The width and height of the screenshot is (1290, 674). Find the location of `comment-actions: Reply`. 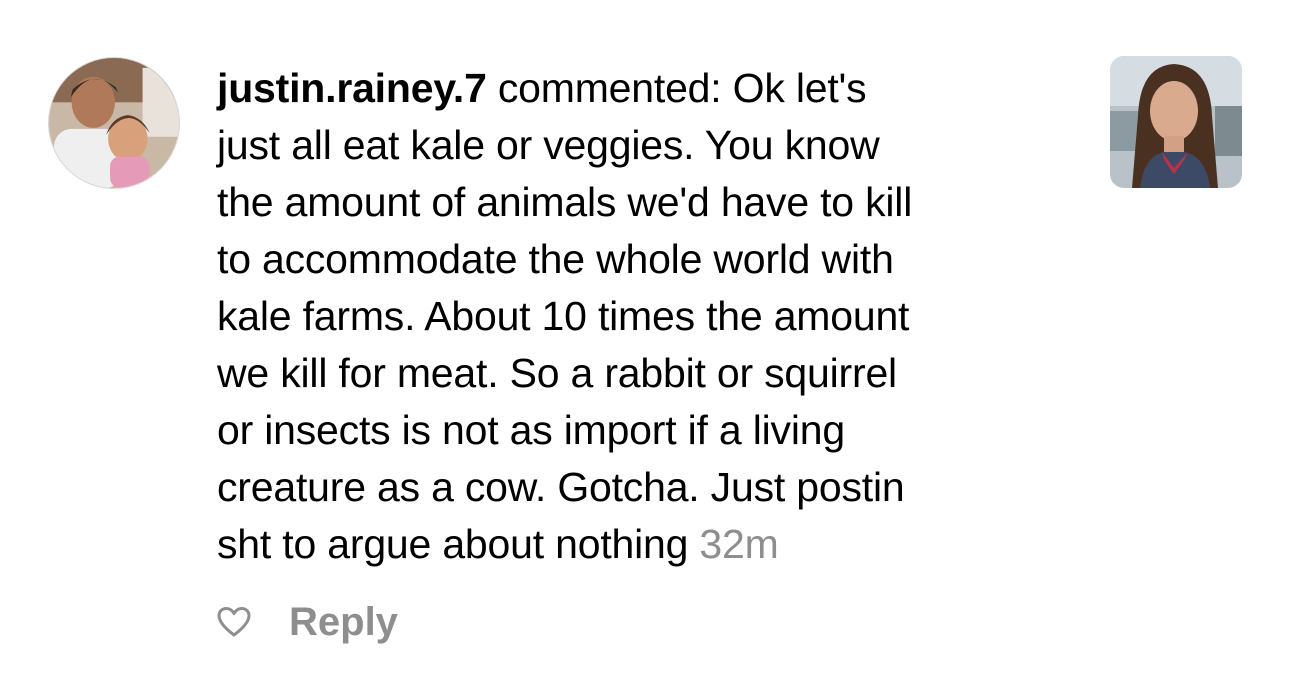

comment-actions: Reply is located at coordinates (307, 622).